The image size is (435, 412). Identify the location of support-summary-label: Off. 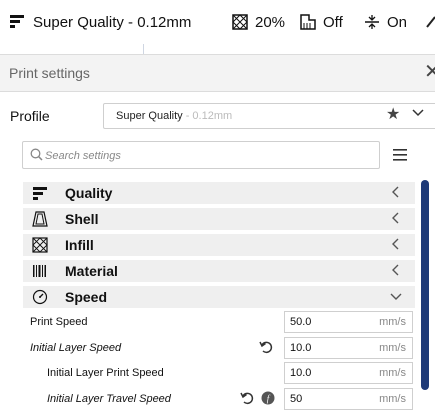
(333, 22).